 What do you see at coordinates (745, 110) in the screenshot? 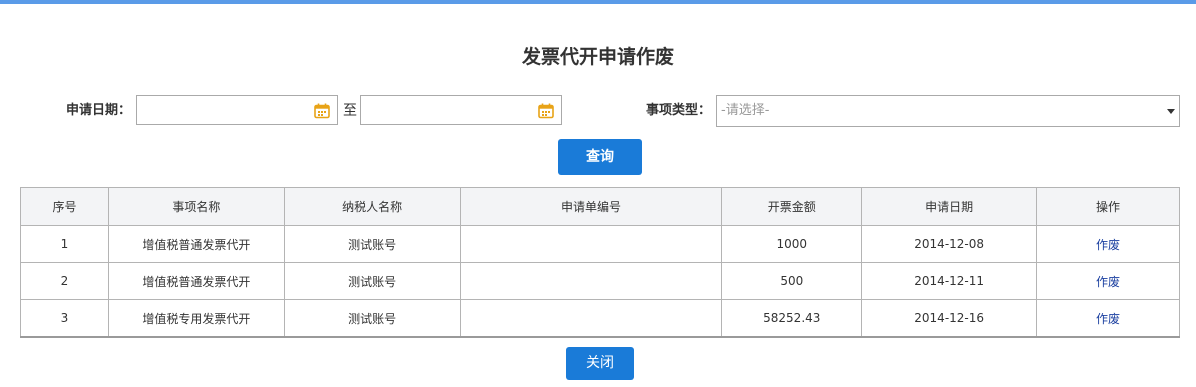
I see `type-select-value: -请选择-` at bounding box center [745, 110].